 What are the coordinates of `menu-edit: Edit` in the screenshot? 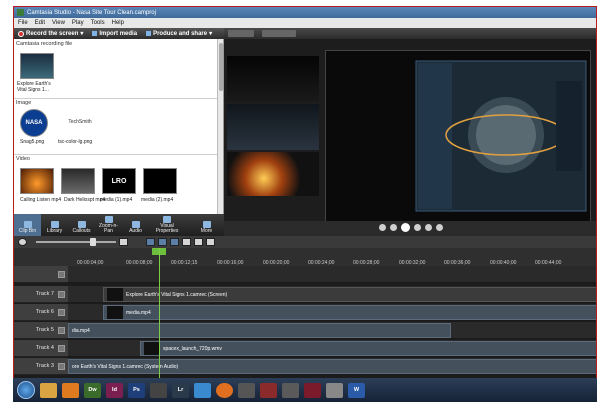 It's located at (40, 23).